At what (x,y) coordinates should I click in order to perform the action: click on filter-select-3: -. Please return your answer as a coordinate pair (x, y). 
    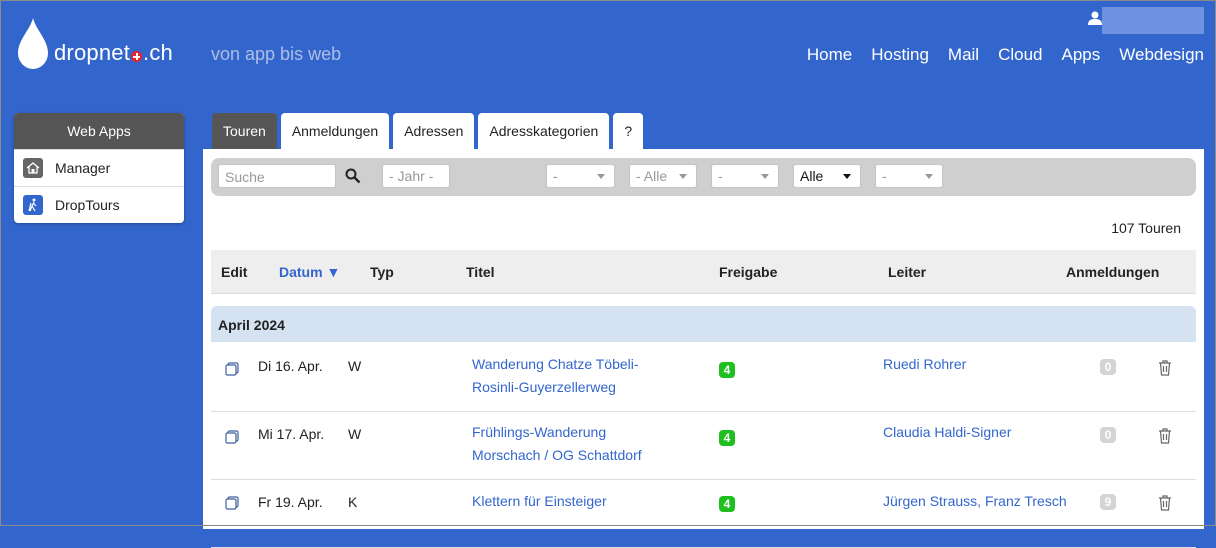
    Looking at the image, I should click on (745, 176).